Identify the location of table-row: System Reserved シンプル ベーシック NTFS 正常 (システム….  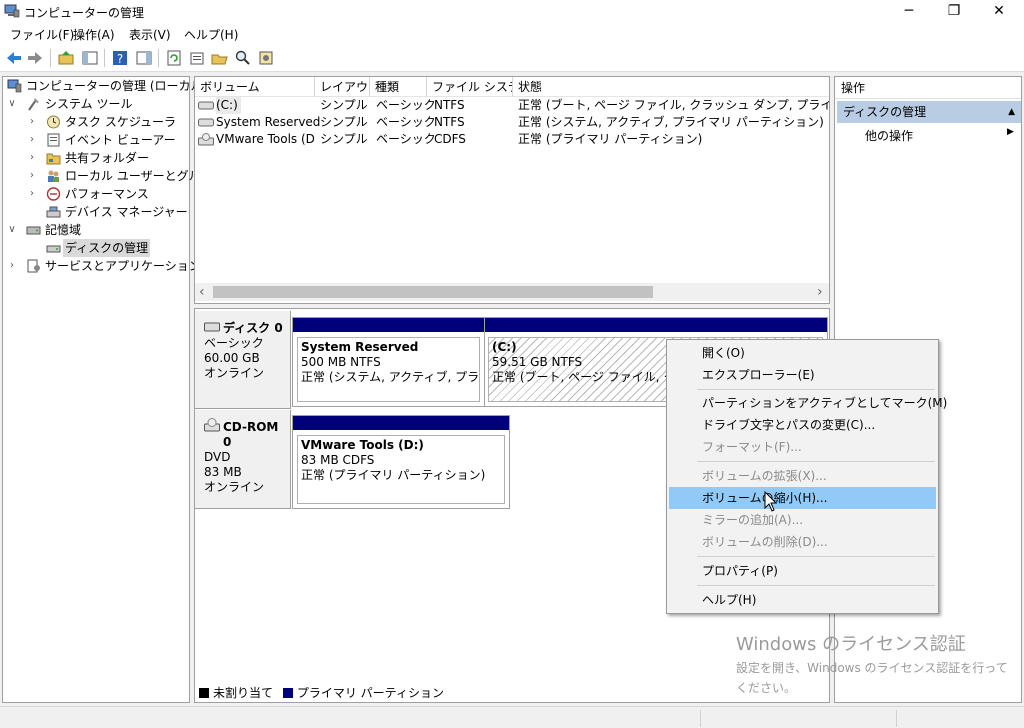
(512, 122).